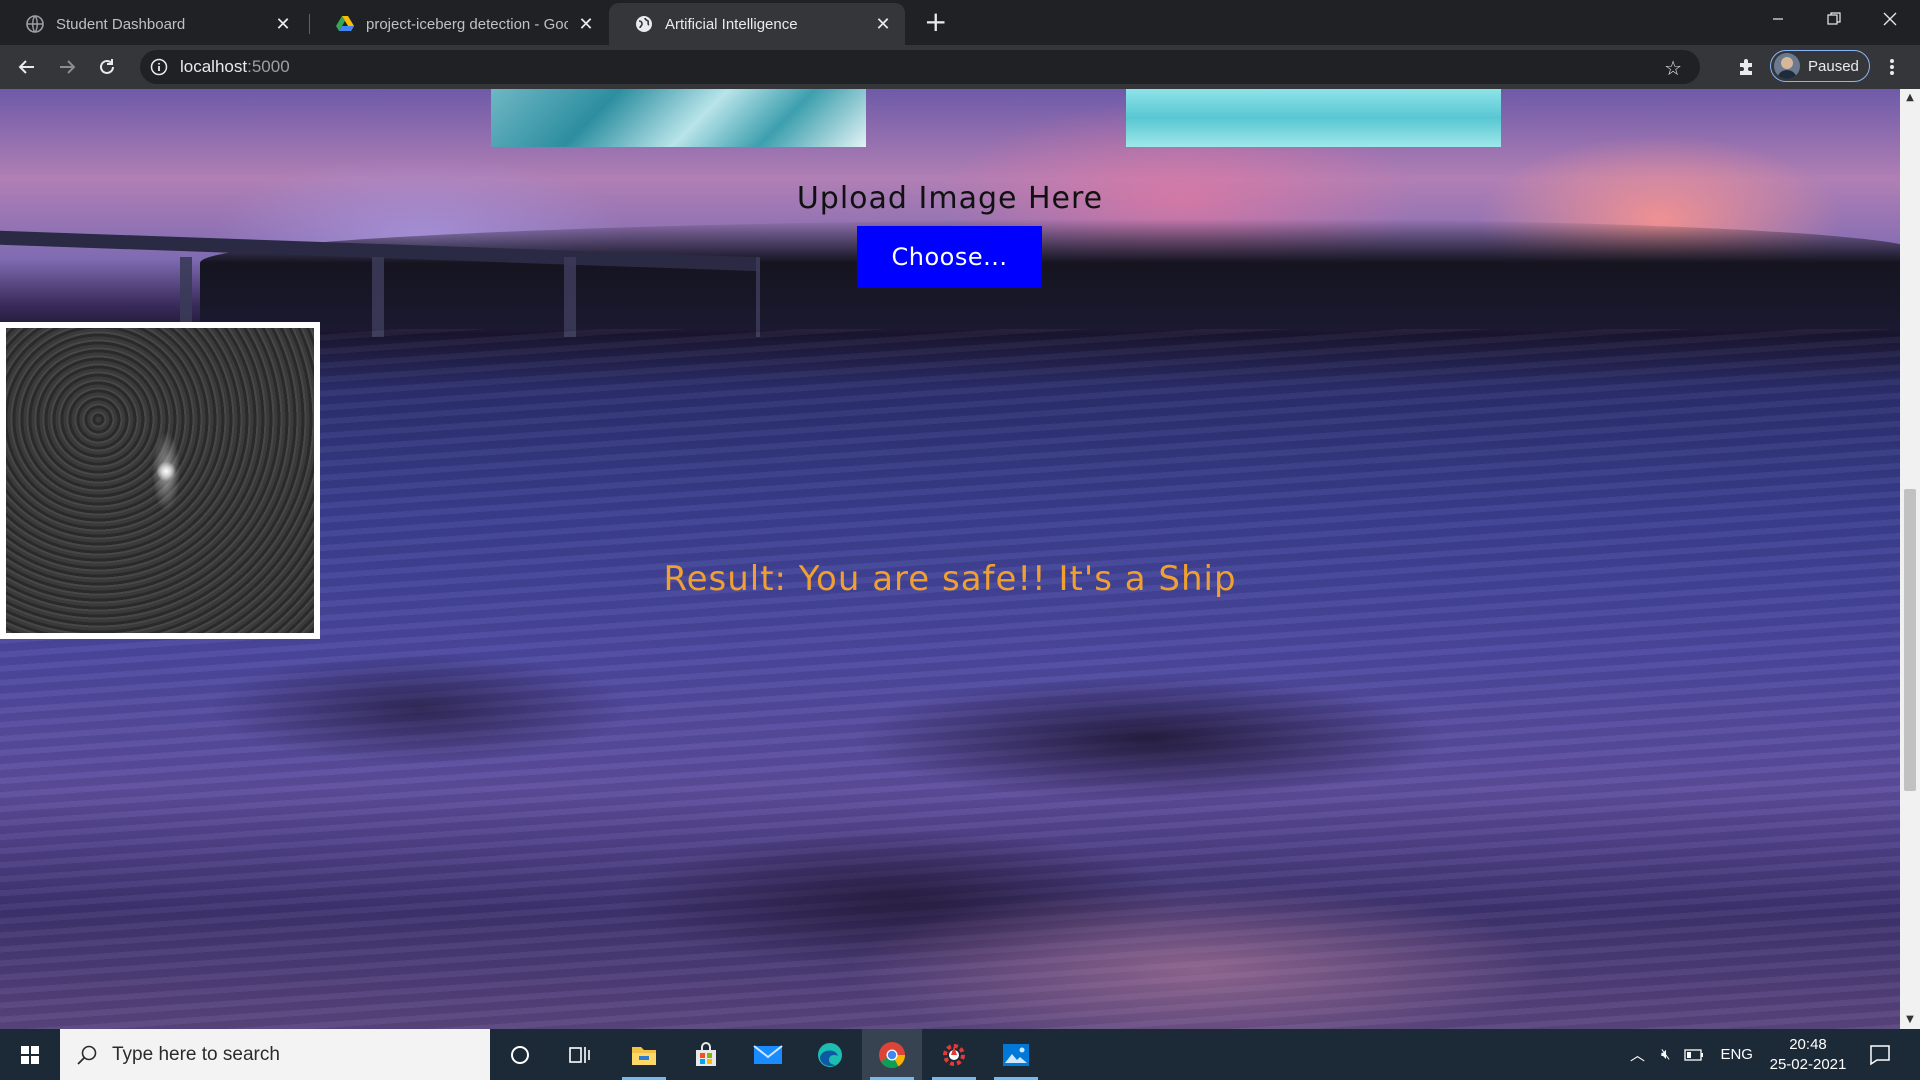 This screenshot has height=1080, width=1920. What do you see at coordinates (954, 1054) in the screenshot?
I see `settings-gear-app-icon` at bounding box center [954, 1054].